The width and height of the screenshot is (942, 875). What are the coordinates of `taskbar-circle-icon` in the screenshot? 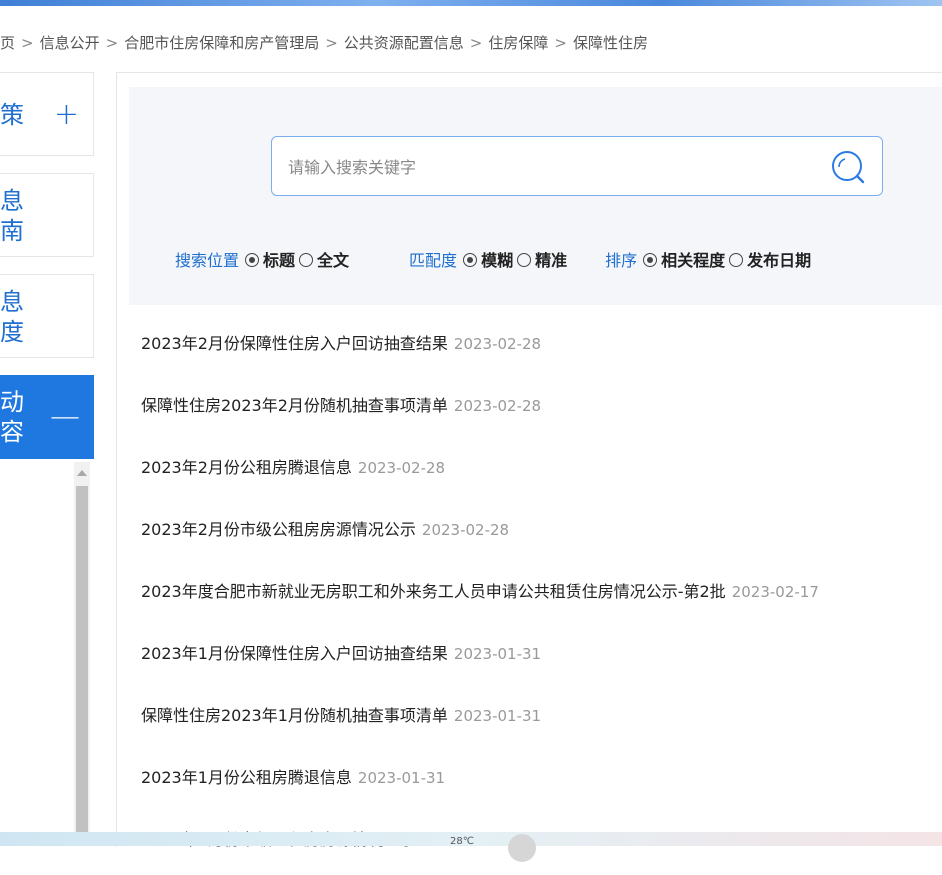 It's located at (522, 848).